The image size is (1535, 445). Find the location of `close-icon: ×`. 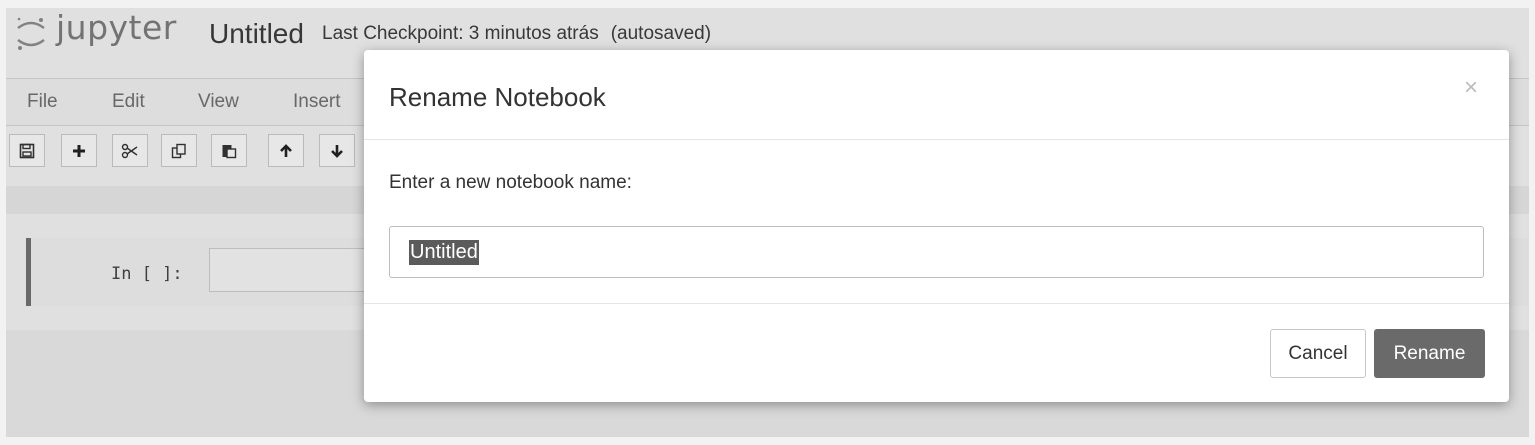

close-icon: × is located at coordinates (1471, 88).